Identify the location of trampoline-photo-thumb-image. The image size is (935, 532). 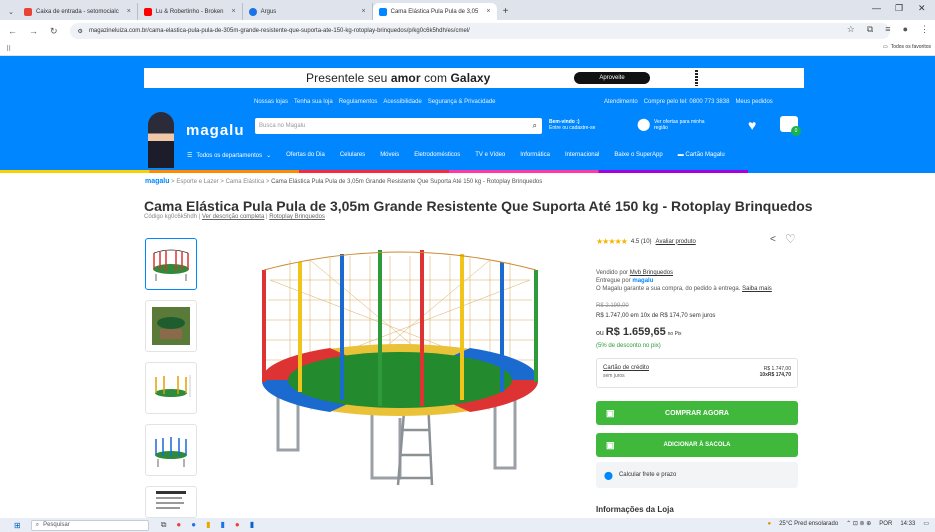
(171, 326).